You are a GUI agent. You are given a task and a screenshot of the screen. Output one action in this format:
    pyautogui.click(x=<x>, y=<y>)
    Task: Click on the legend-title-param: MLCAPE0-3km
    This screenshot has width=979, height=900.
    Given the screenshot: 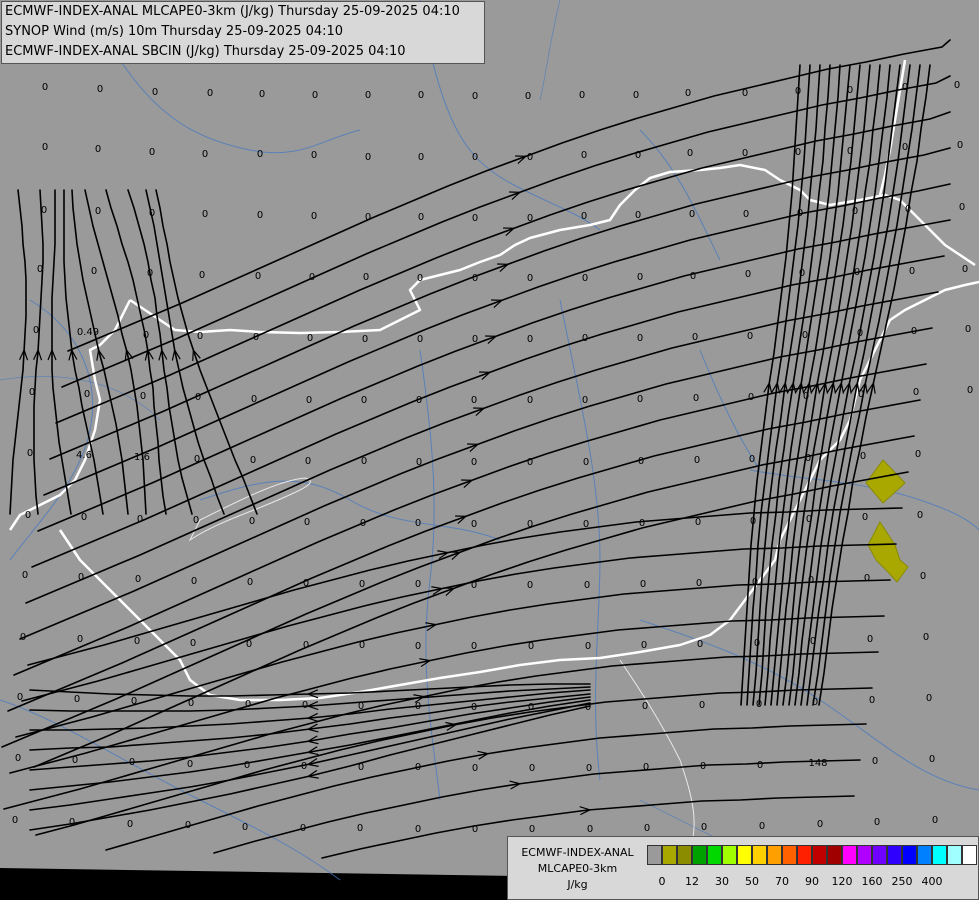 What is the action you would take?
    pyautogui.click(x=577, y=868)
    